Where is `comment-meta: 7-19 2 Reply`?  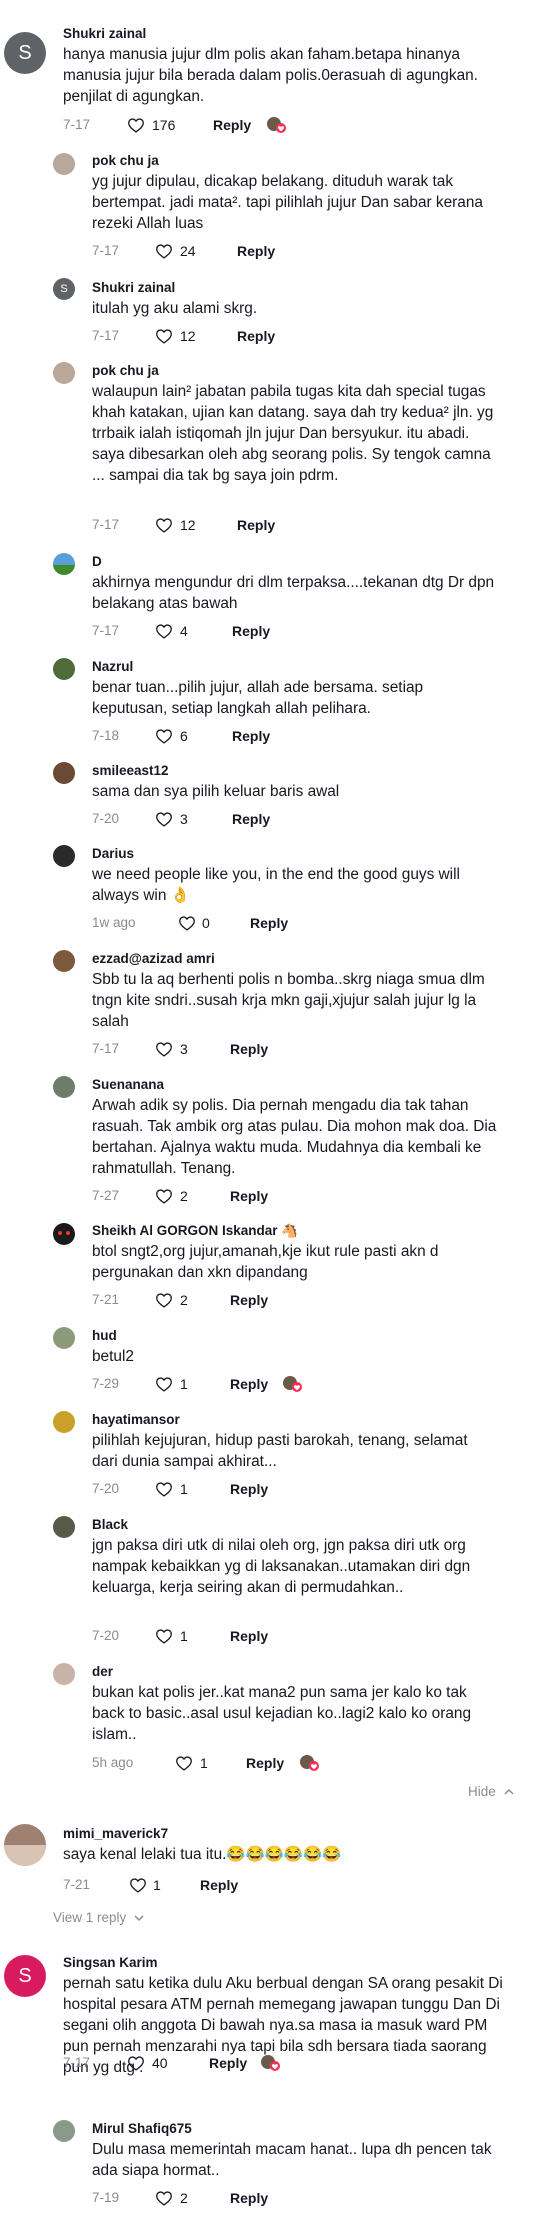 comment-meta: 7-19 2 Reply is located at coordinates (266, 2199).